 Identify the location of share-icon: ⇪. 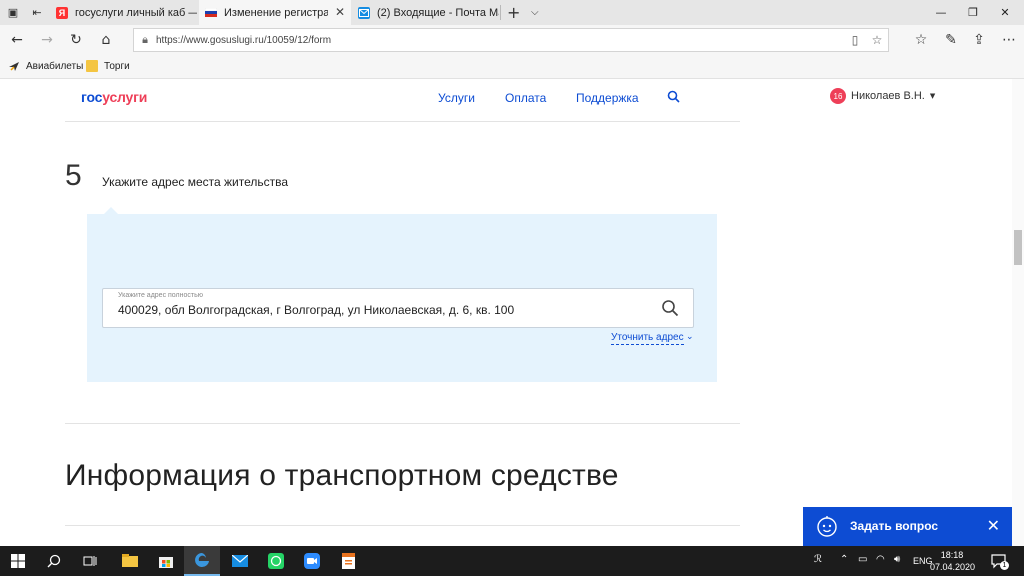
(979, 40).